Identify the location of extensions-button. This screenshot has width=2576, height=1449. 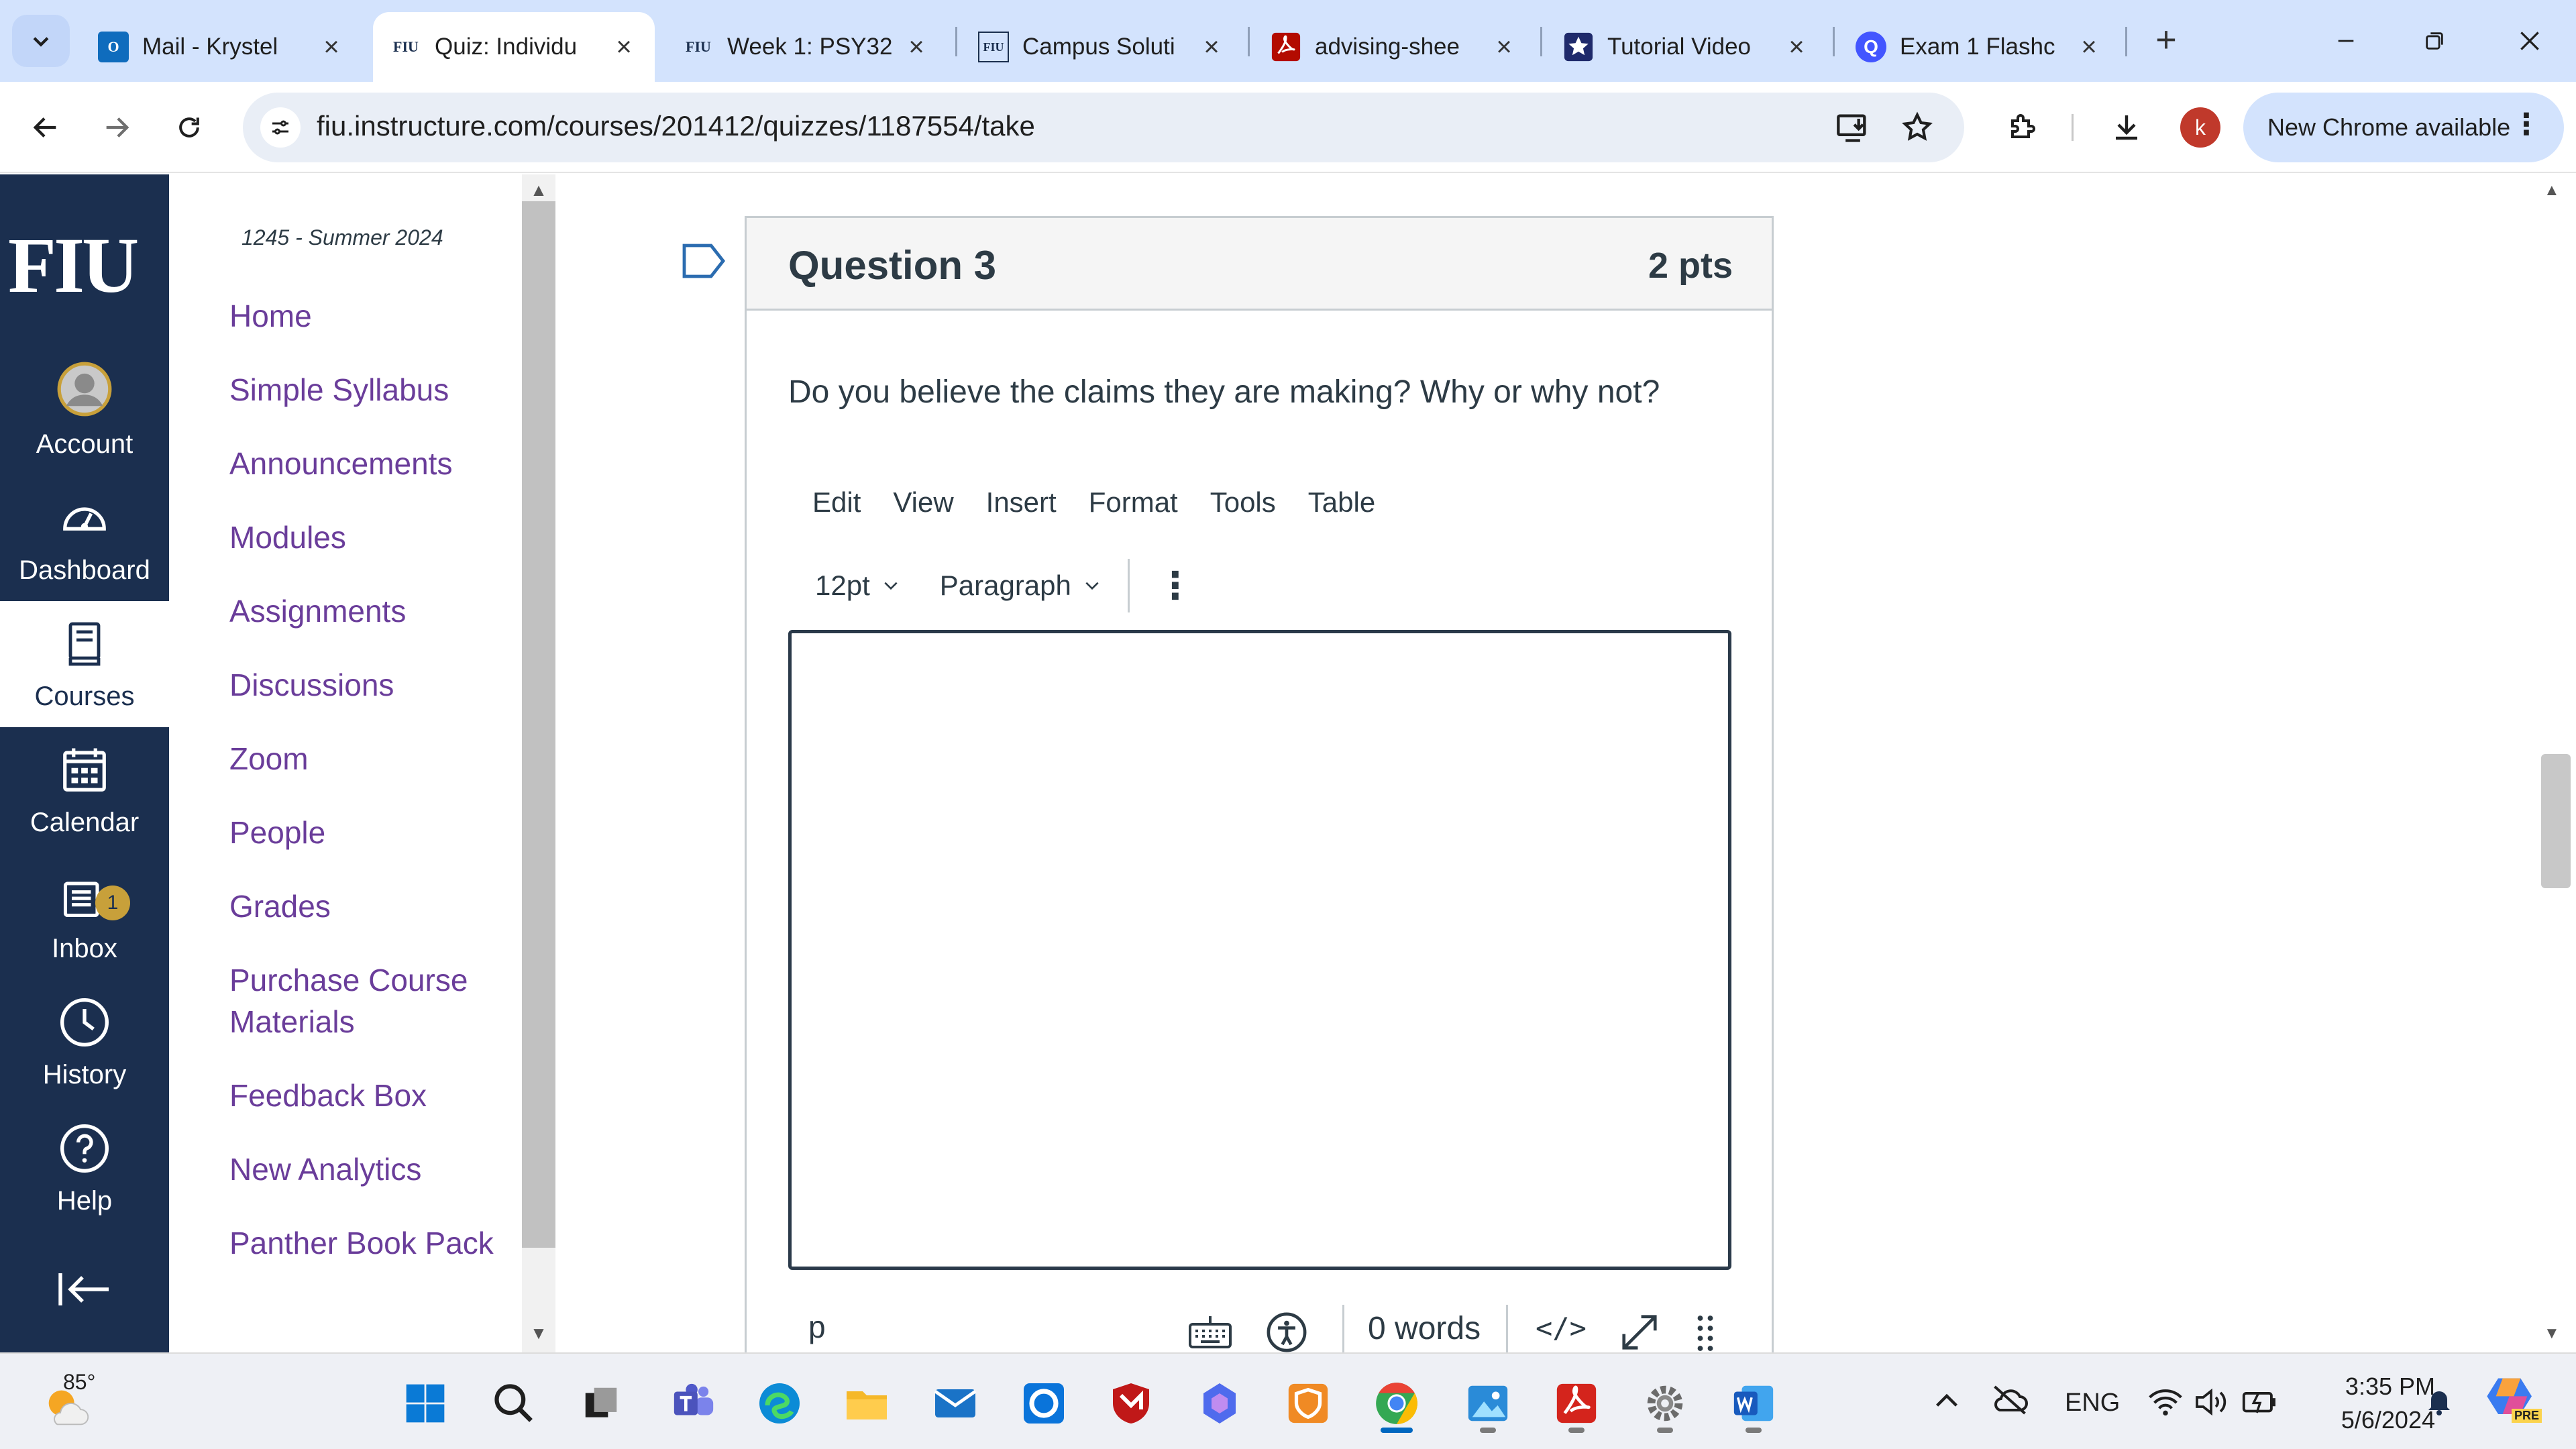
(2021, 127).